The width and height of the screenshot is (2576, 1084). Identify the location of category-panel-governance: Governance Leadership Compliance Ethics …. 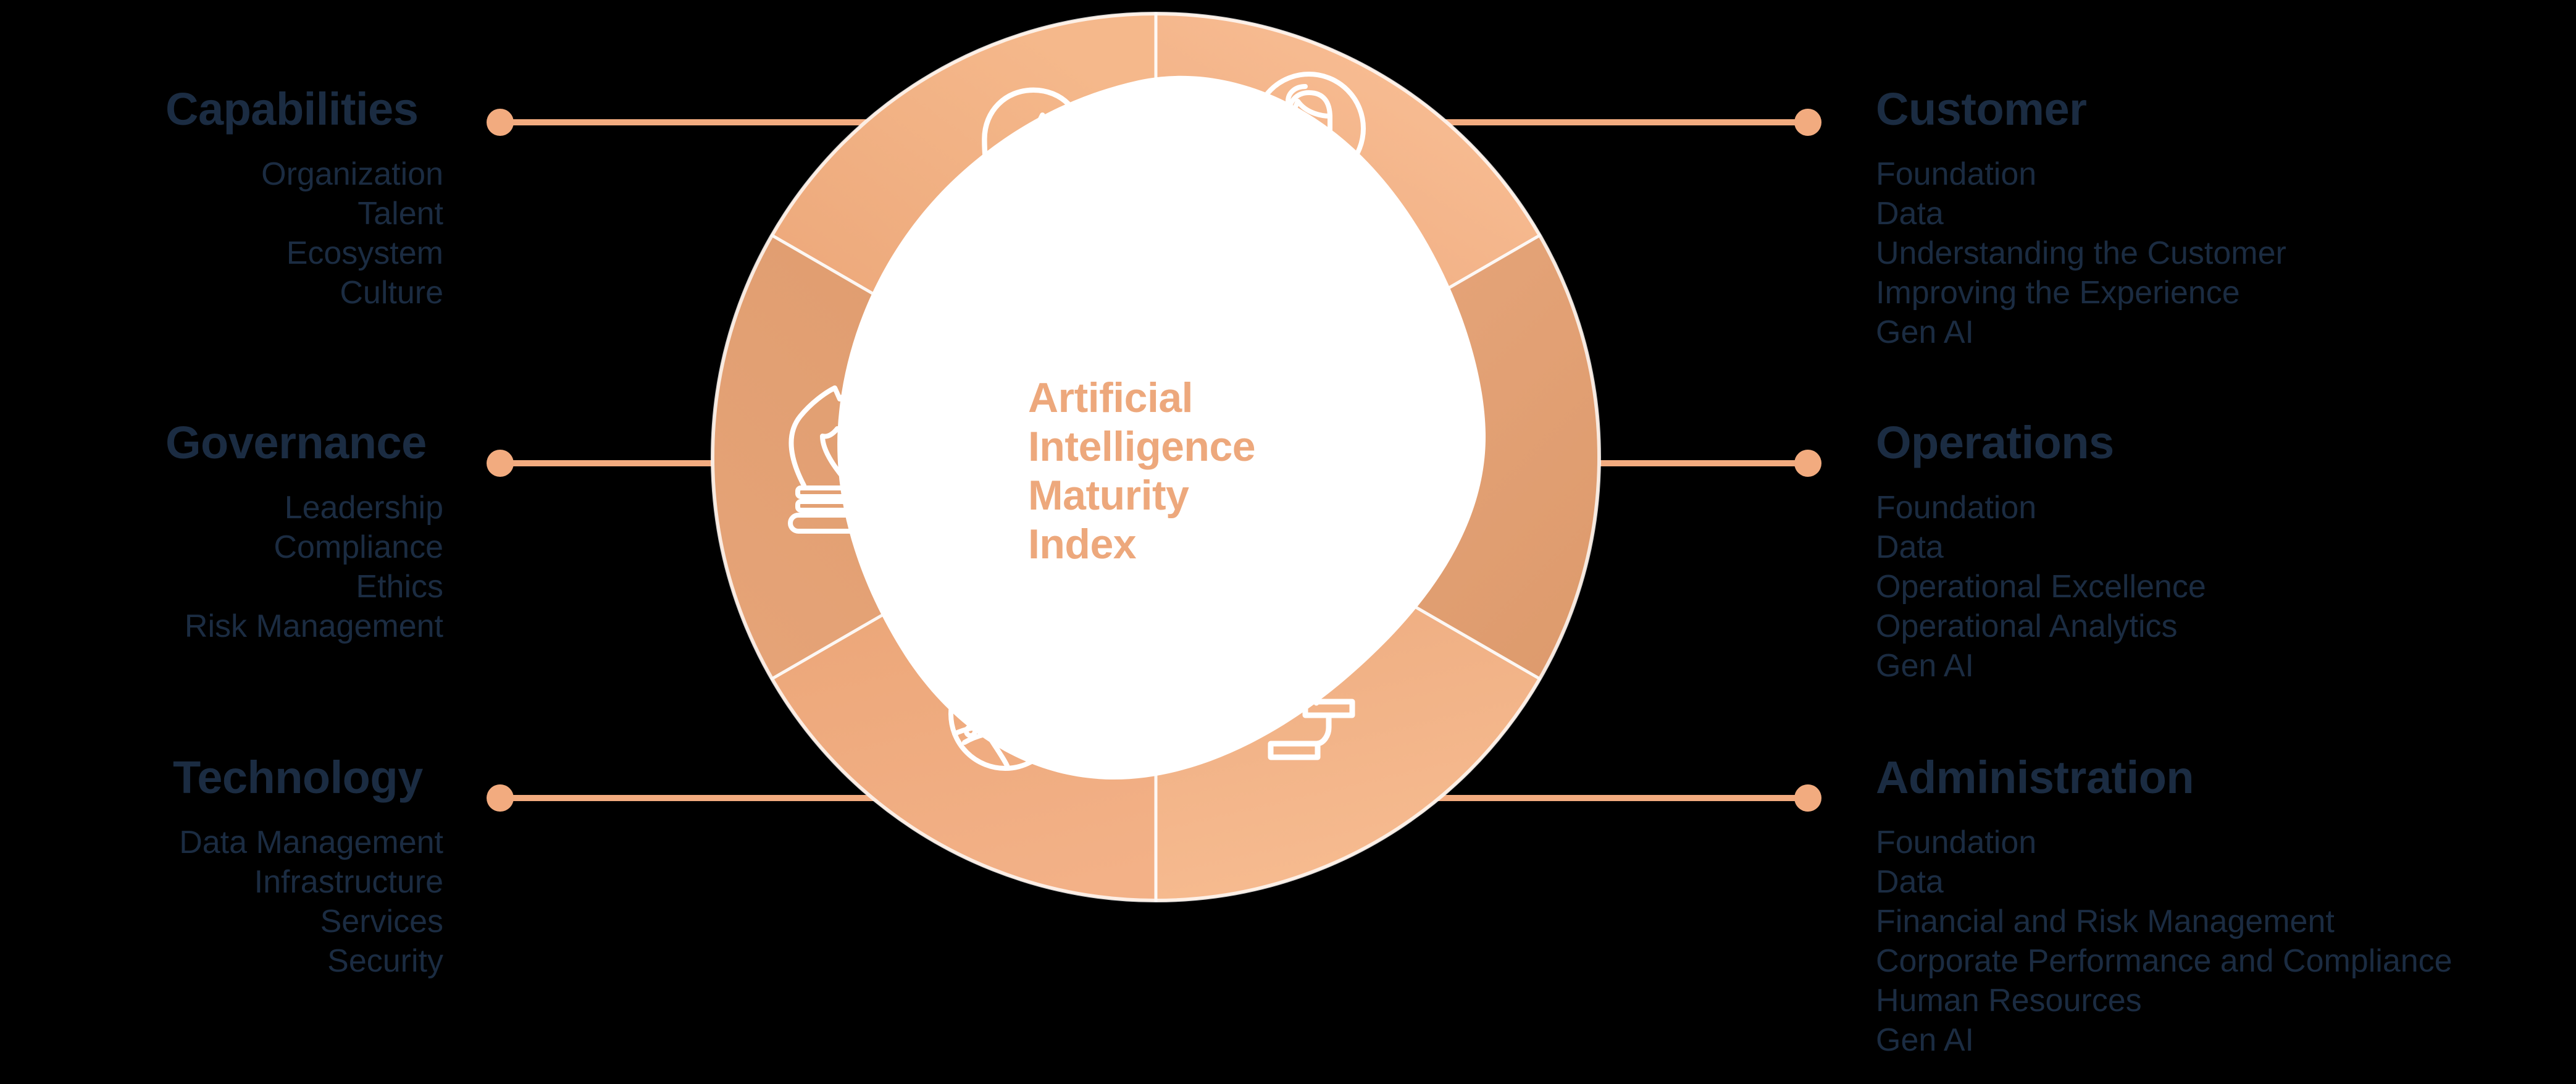
(221, 533).